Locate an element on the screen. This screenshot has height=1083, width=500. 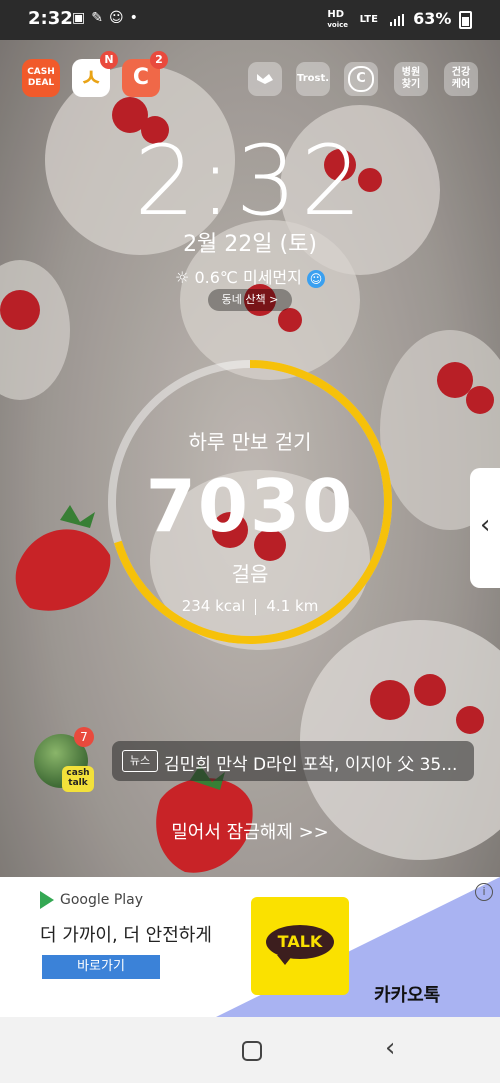
hospital-search-icon: 병원찾기 is located at coordinates (411, 79).